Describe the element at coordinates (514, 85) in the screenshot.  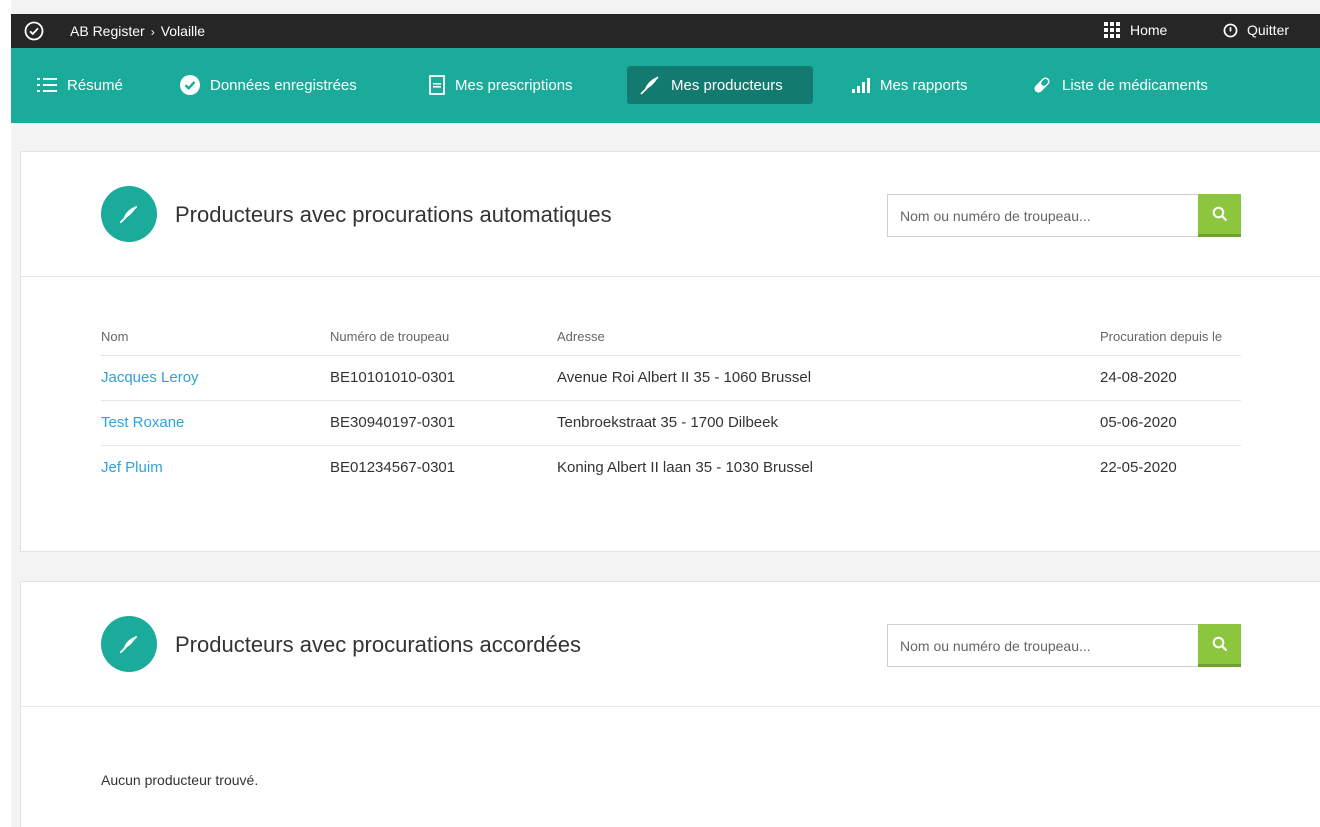
I see `nav-item-label: Mes prescriptions` at that location.